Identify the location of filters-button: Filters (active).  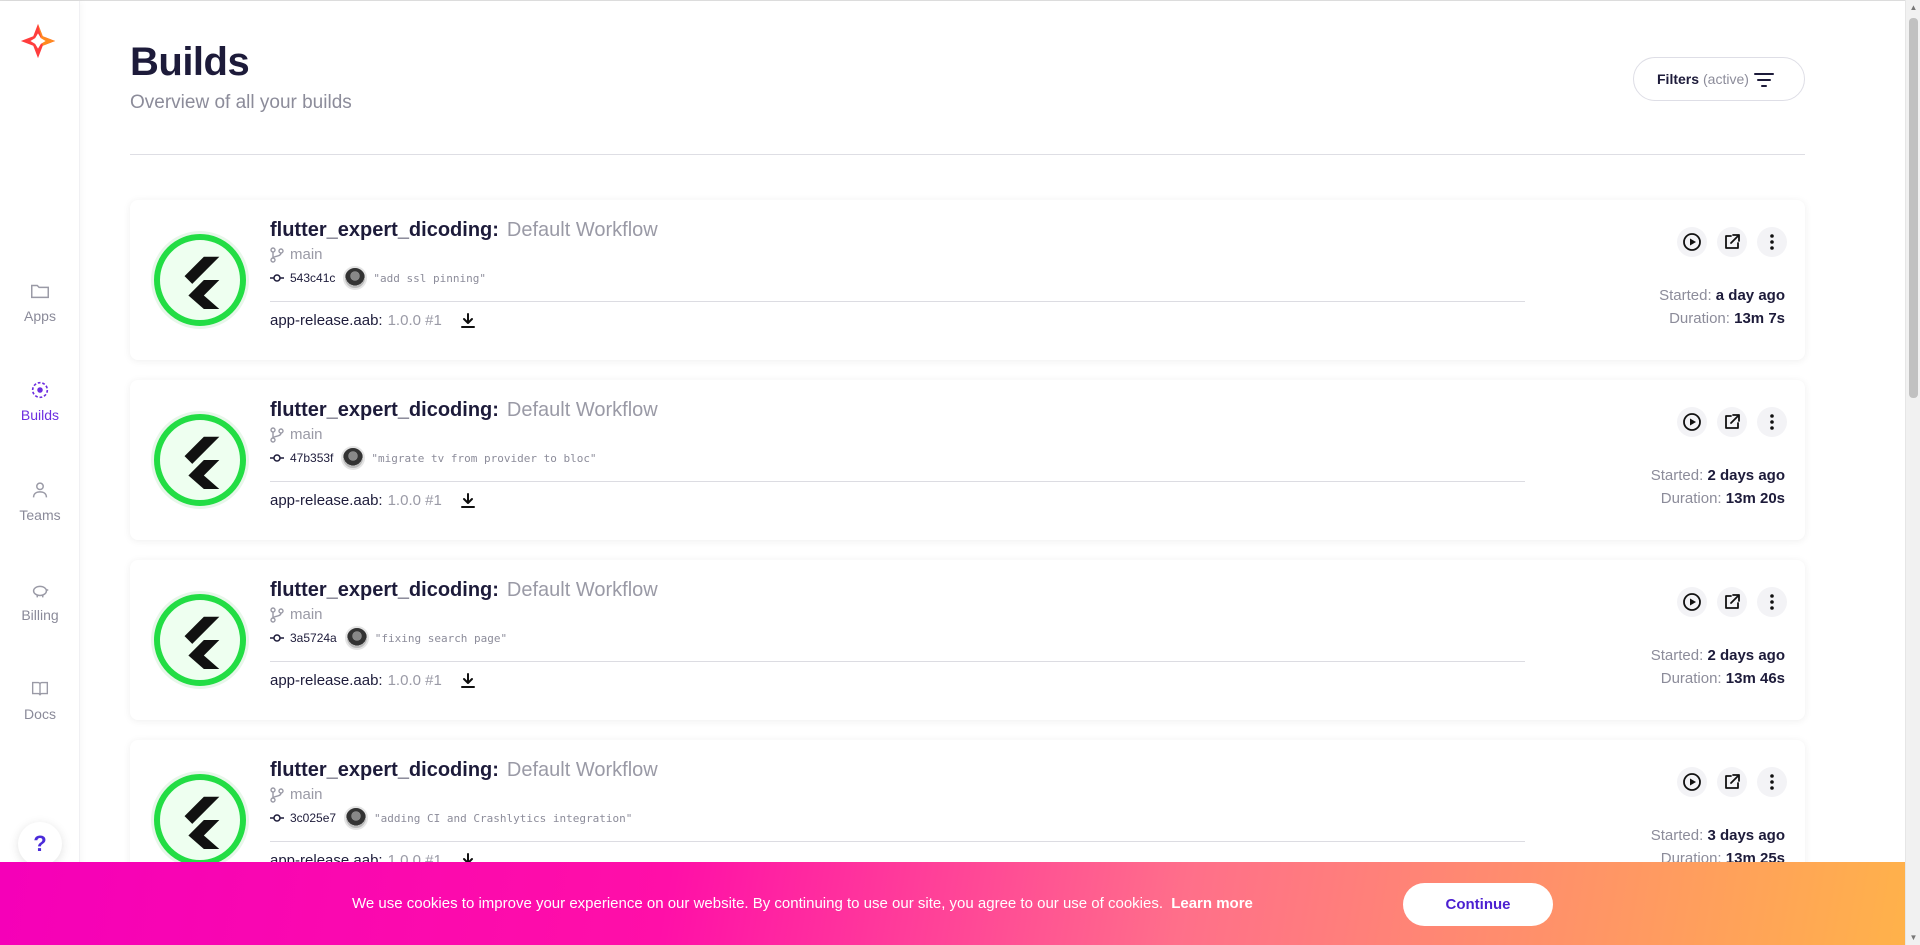
(1719, 79).